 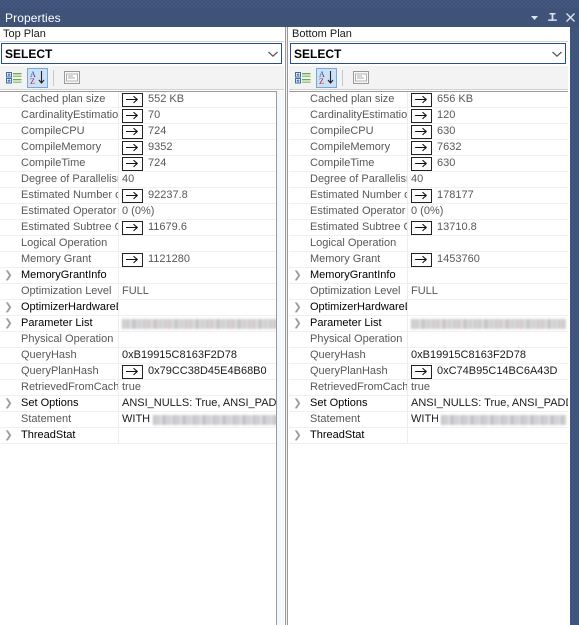 I want to click on property-row: RetrievedFromCach true, so click(x=428, y=388).